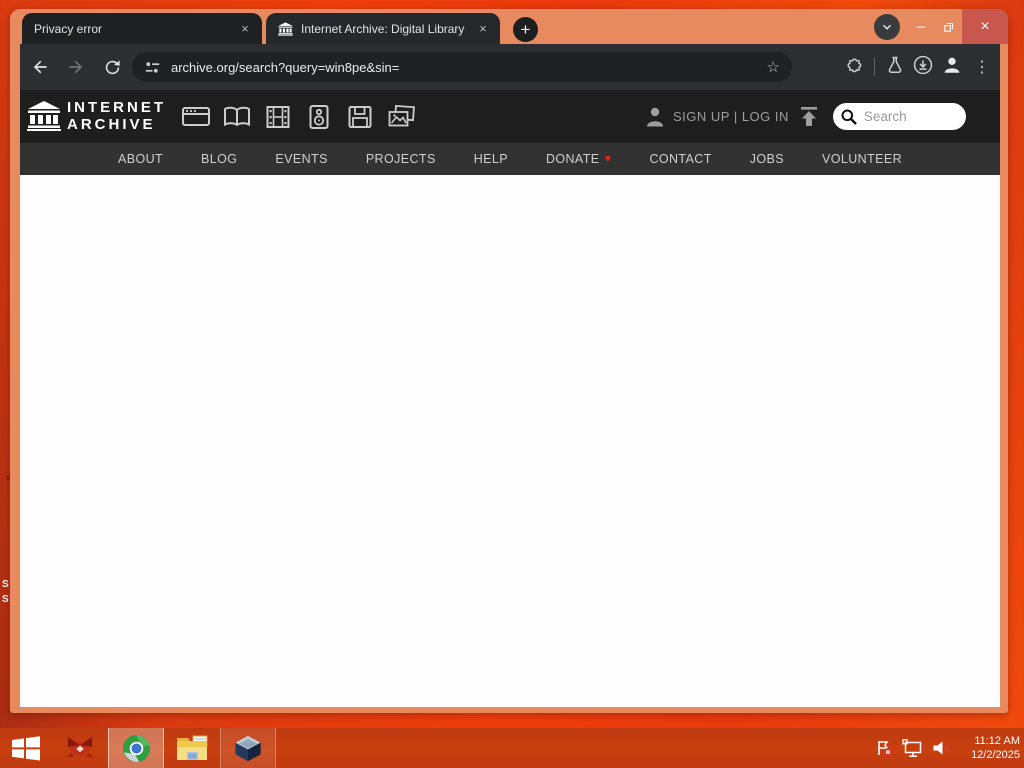  Describe the element at coordinates (874, 67) in the screenshot. I see `toolbar-divider` at that location.